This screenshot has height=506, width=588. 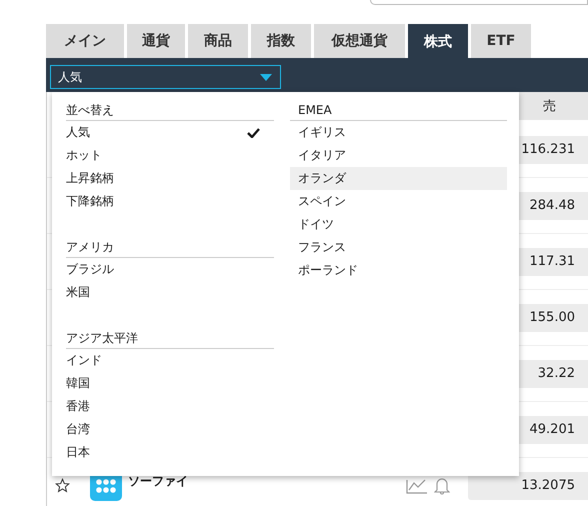 I want to click on menu-item: インド, so click(x=170, y=360).